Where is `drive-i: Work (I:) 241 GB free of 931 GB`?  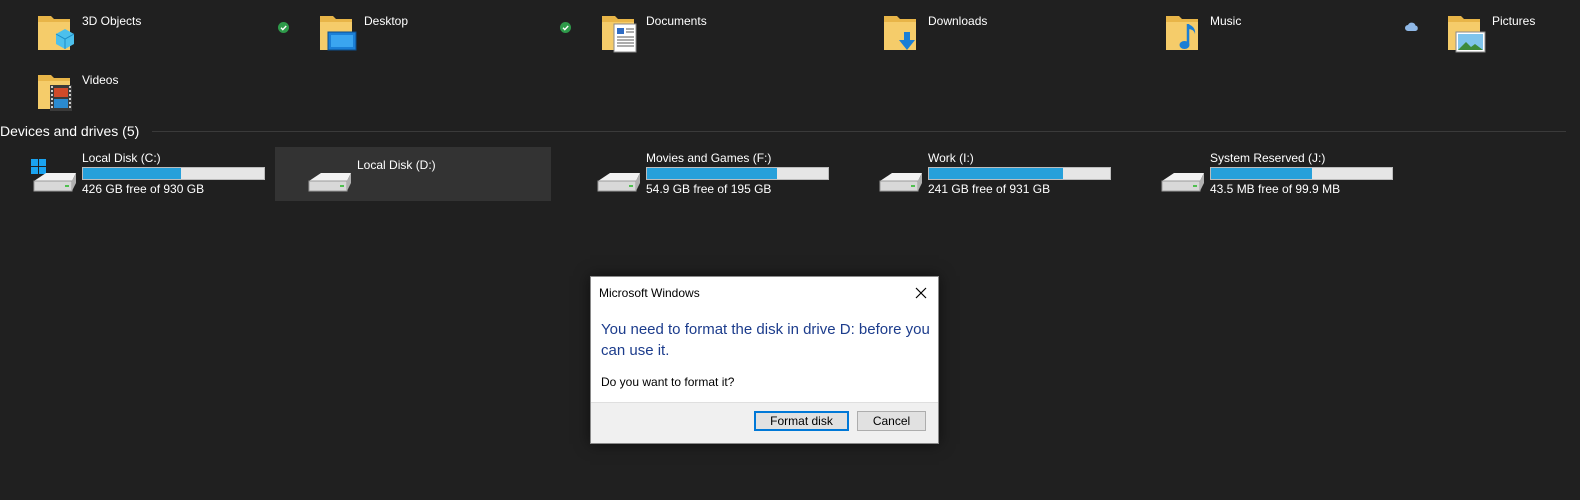
drive-i: Work (I:) 241 GB free of 931 GB is located at coordinates (984, 174).